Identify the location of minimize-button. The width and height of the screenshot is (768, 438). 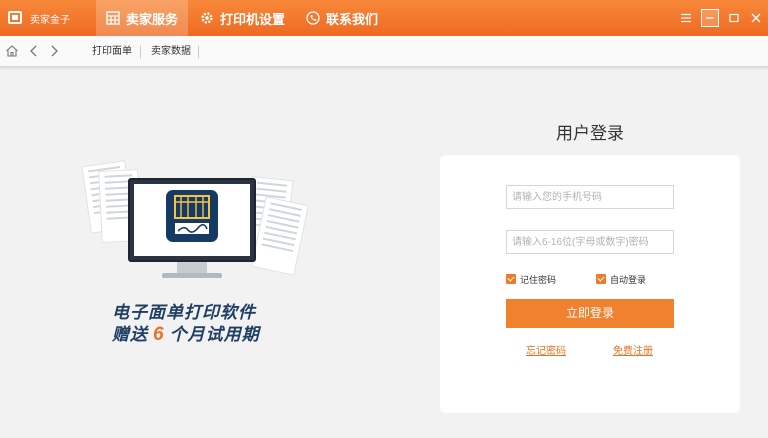
(710, 18).